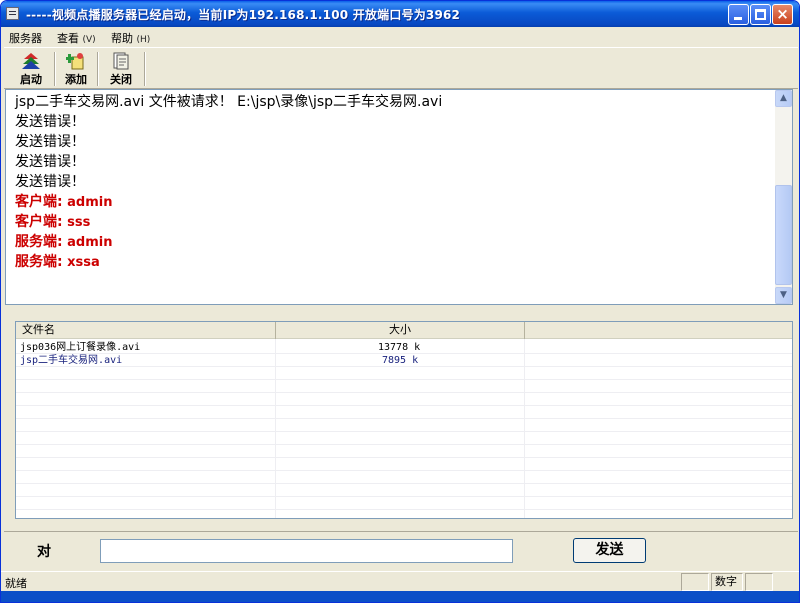  I want to click on menu-view-mnemonic: (V), so click(89, 40).